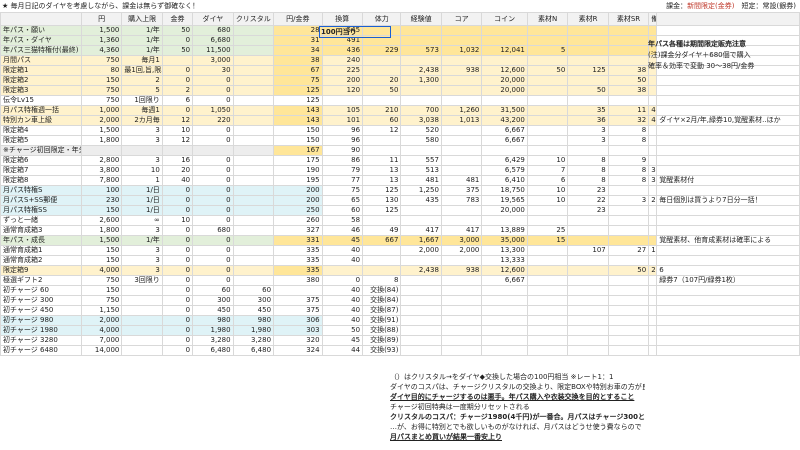 This screenshot has width=800, height=450. I want to click on table-cell: 毎日個別は買うより7日分一括！, so click(728, 200).